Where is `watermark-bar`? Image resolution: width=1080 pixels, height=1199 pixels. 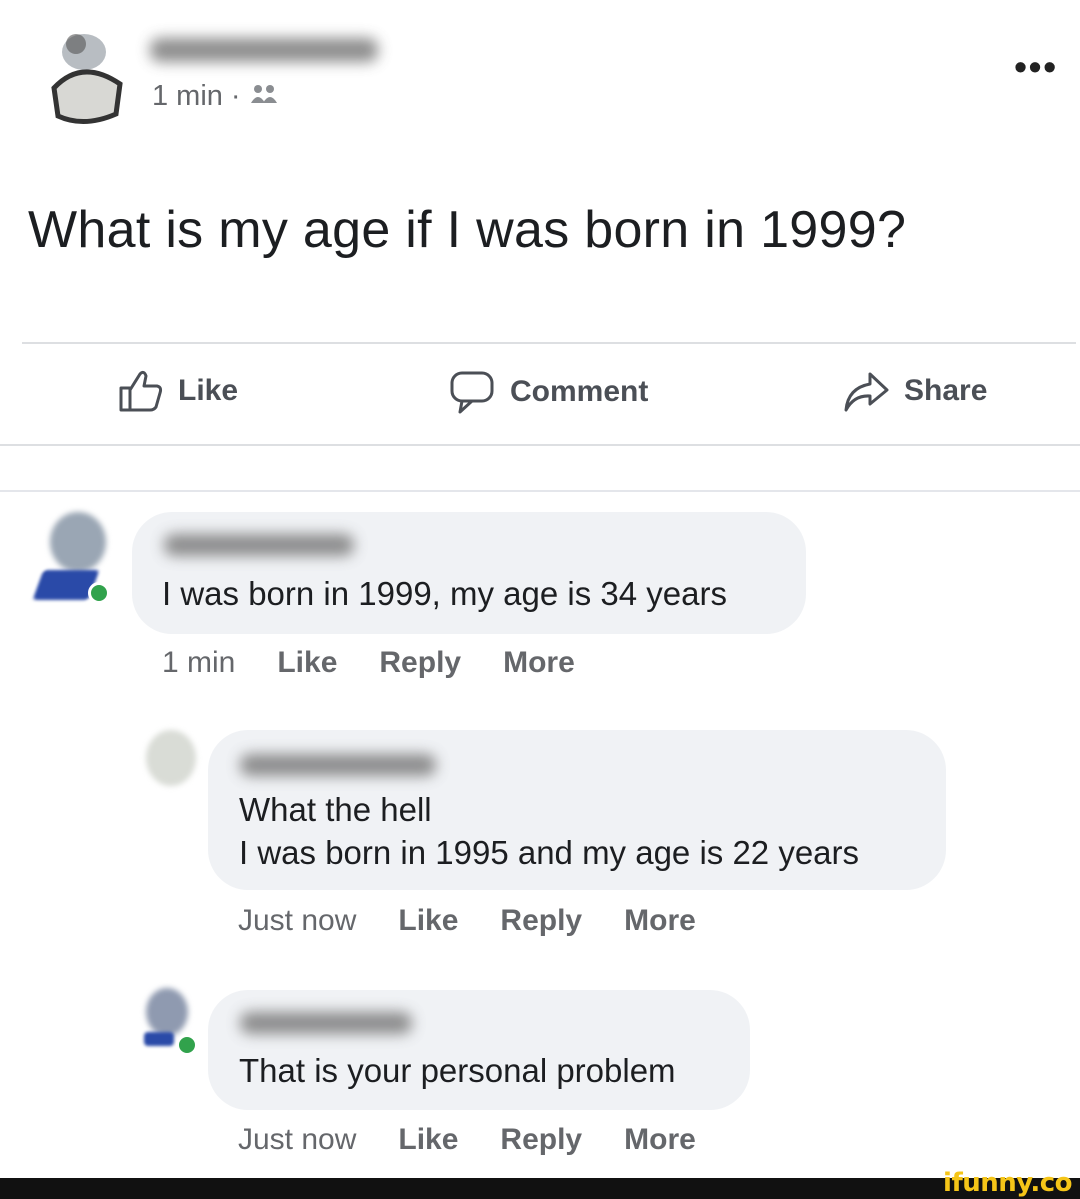
watermark-bar is located at coordinates (540, 1188).